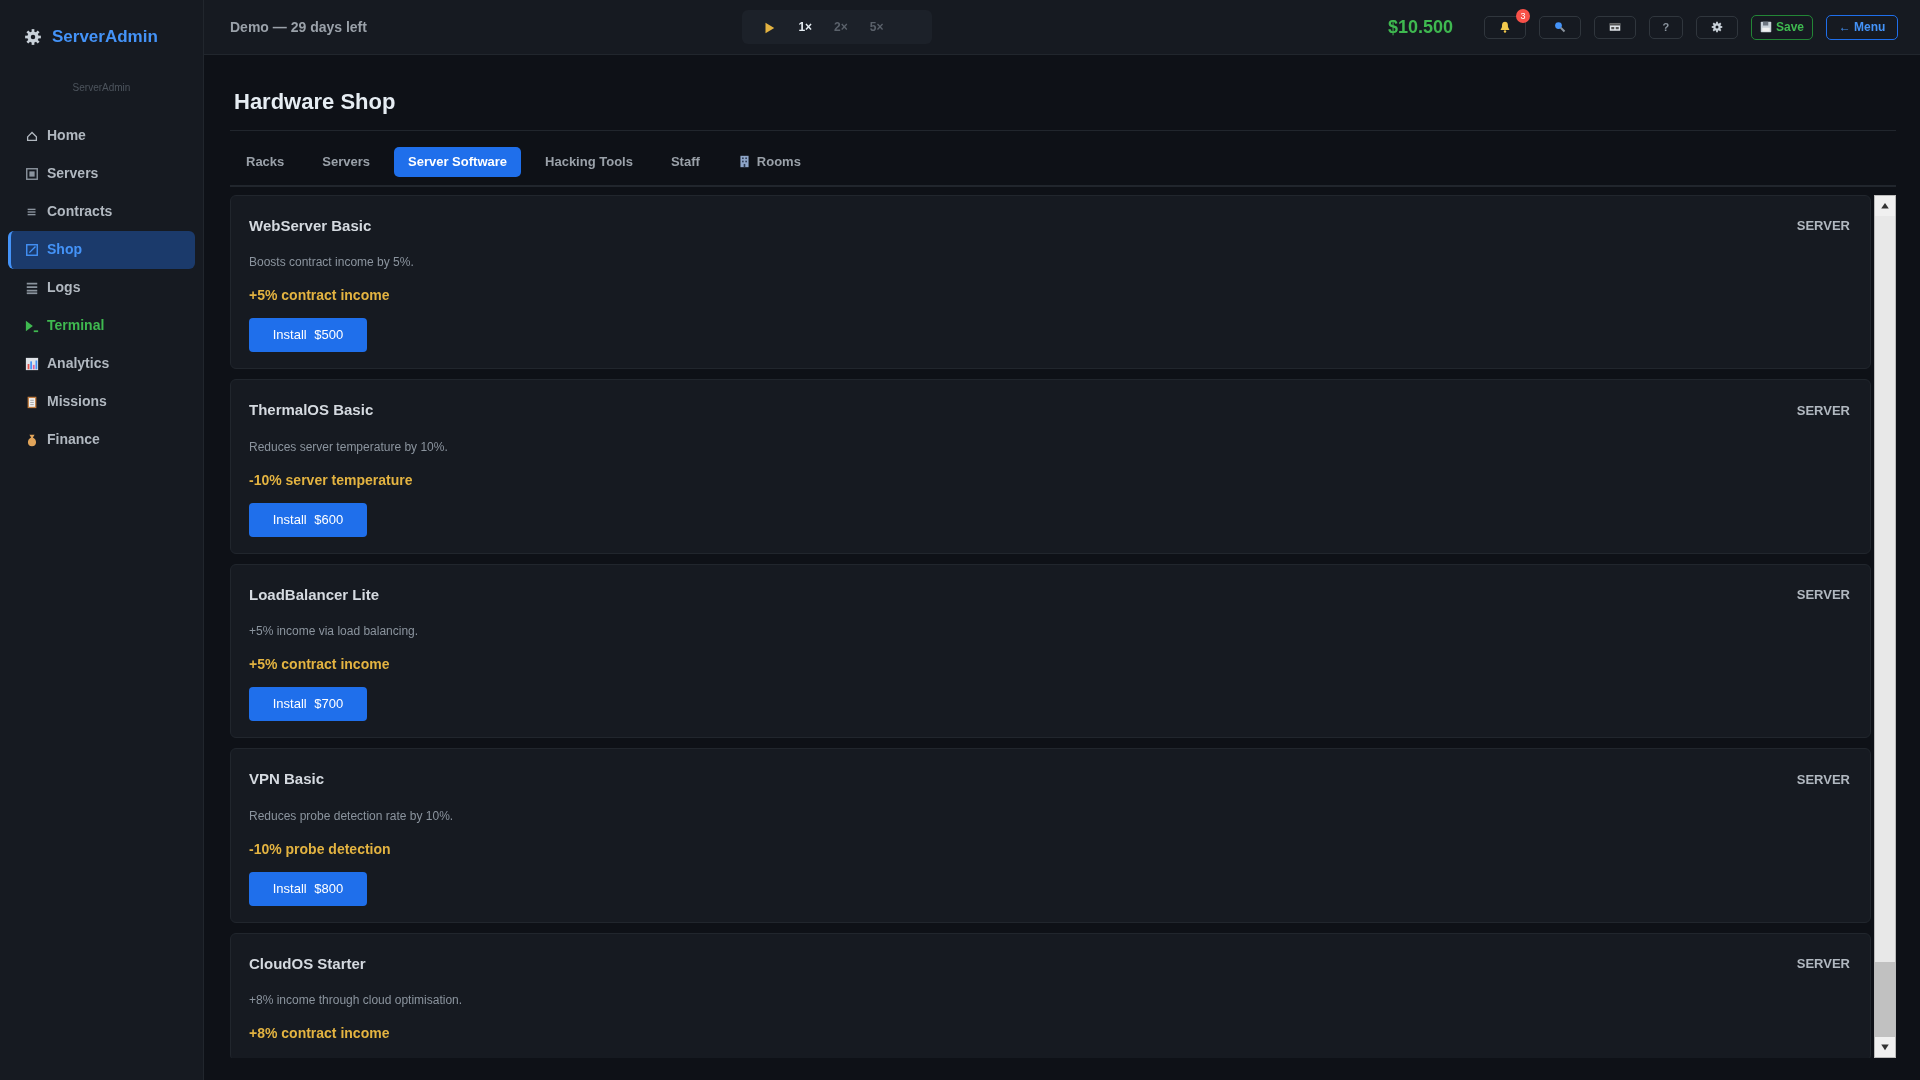 The height and width of the screenshot is (1080, 1920). Describe the element at coordinates (332, 262) in the screenshot. I see `product-description: Boosts contract income by 5%.` at that location.